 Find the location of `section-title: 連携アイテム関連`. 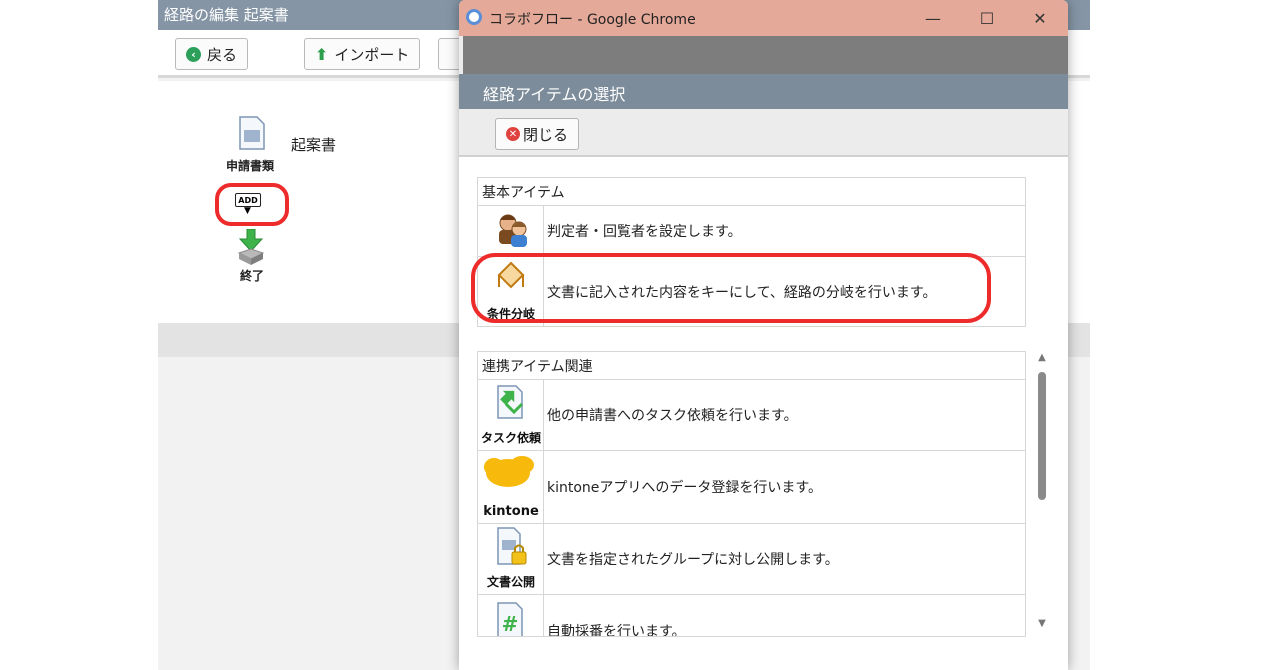

section-title: 連携アイテム関連 is located at coordinates (751, 366).